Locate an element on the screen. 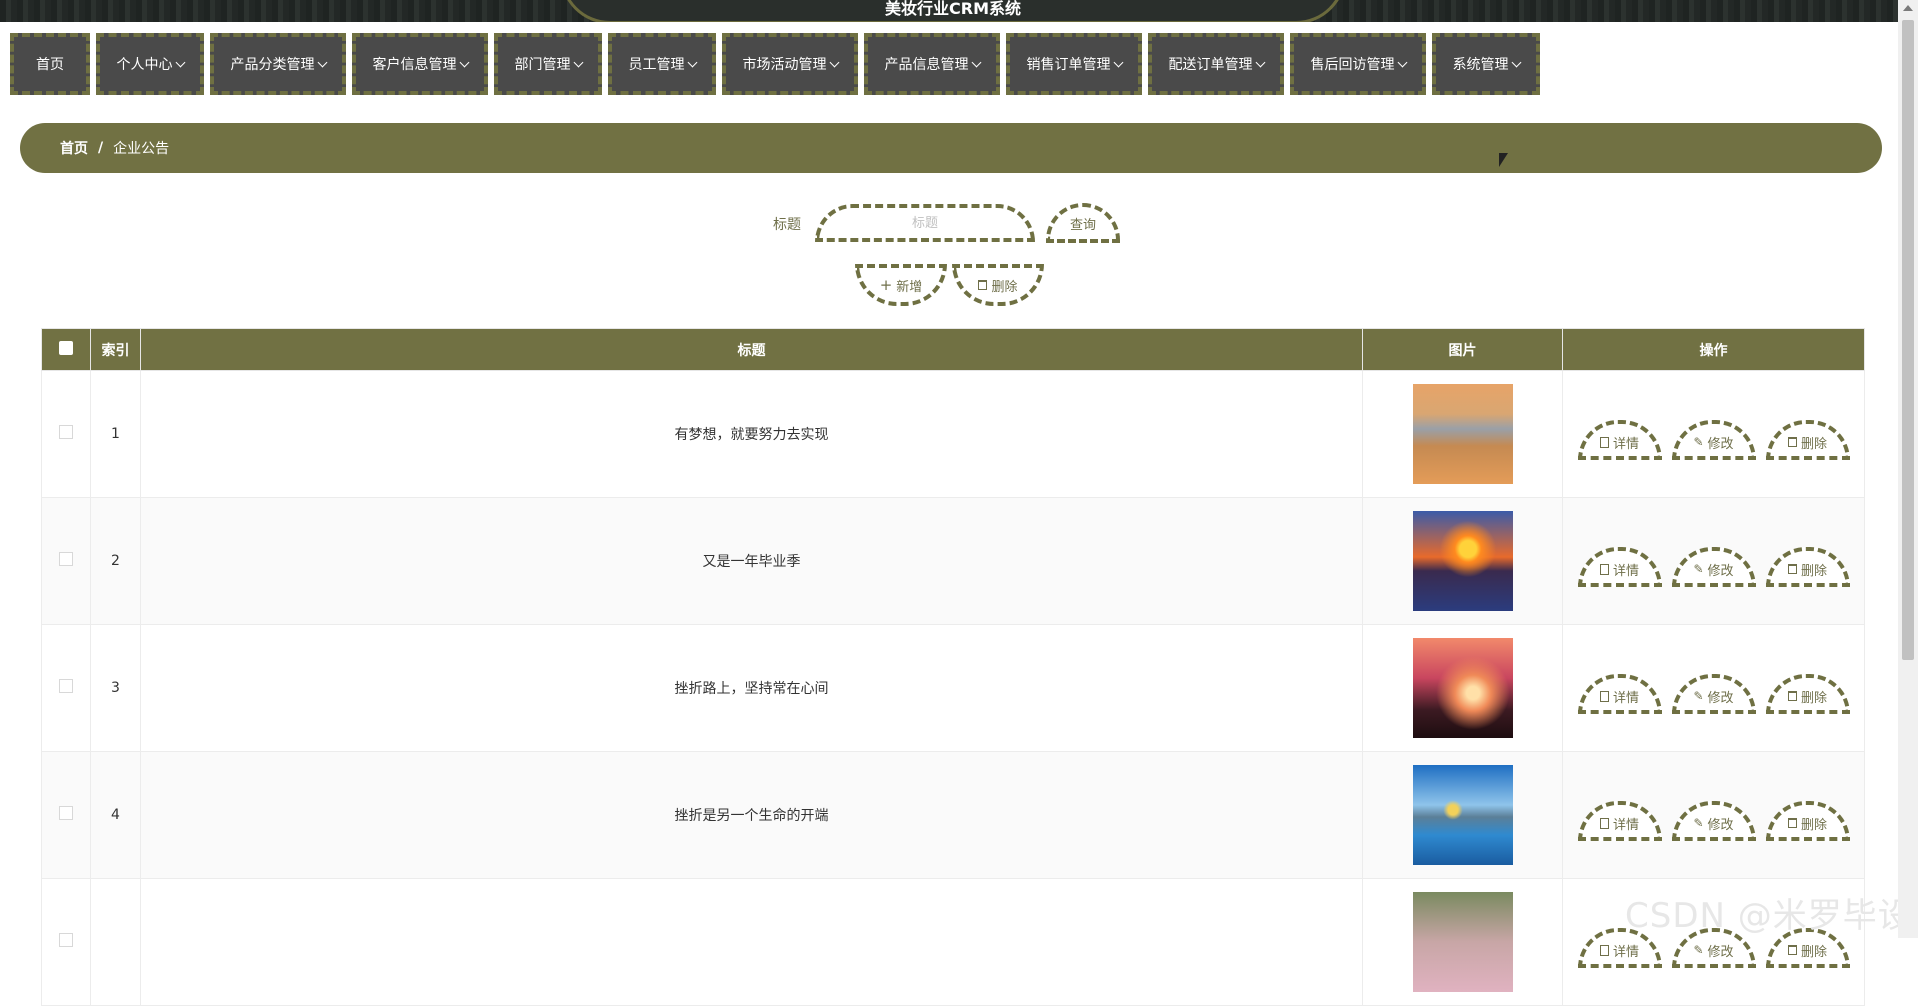 This screenshot has height=1006, width=1918. header-operations: 操作 is located at coordinates (1713, 349).